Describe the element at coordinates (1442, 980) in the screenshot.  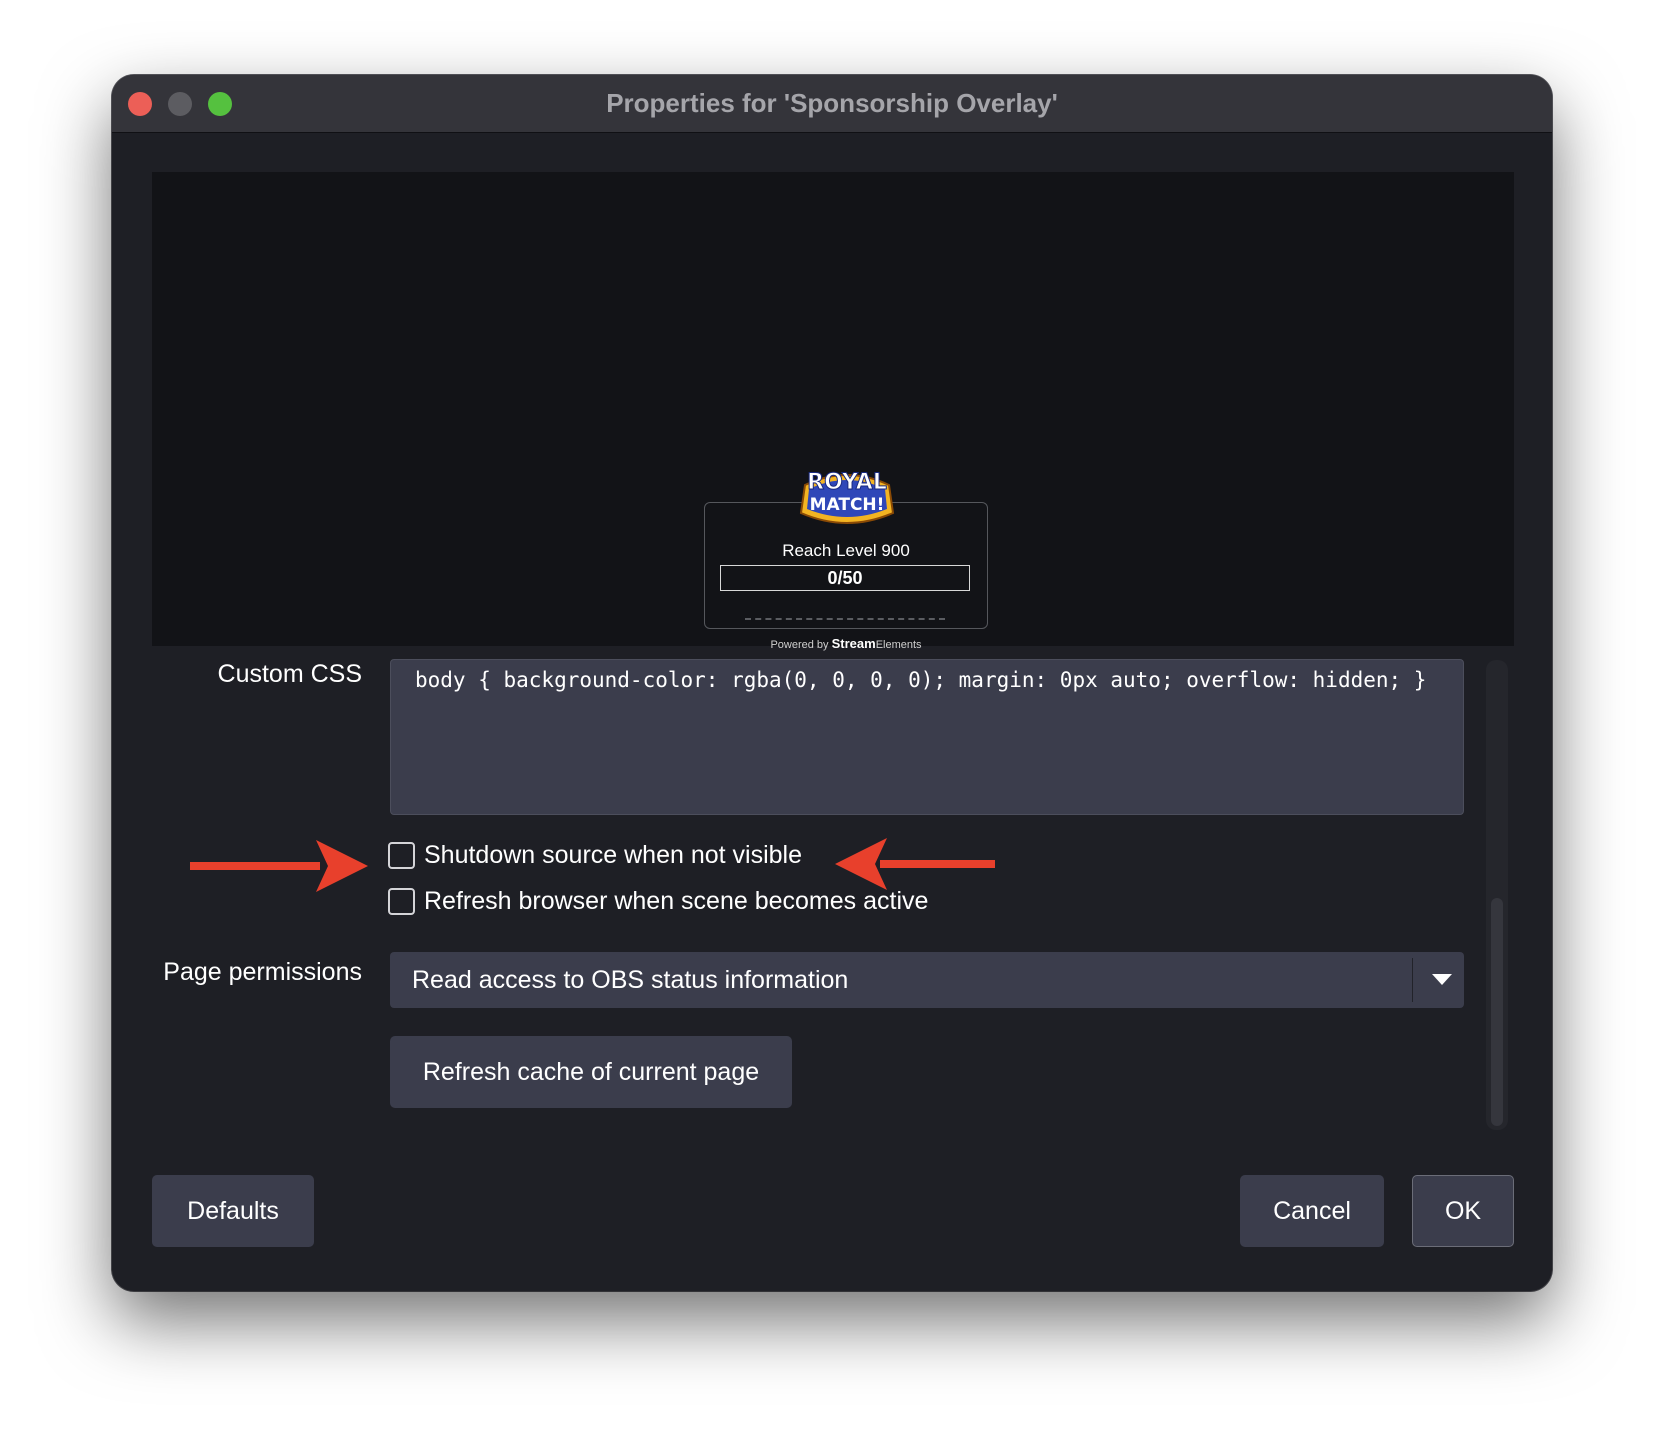
I see `chevron-down-icon` at that location.